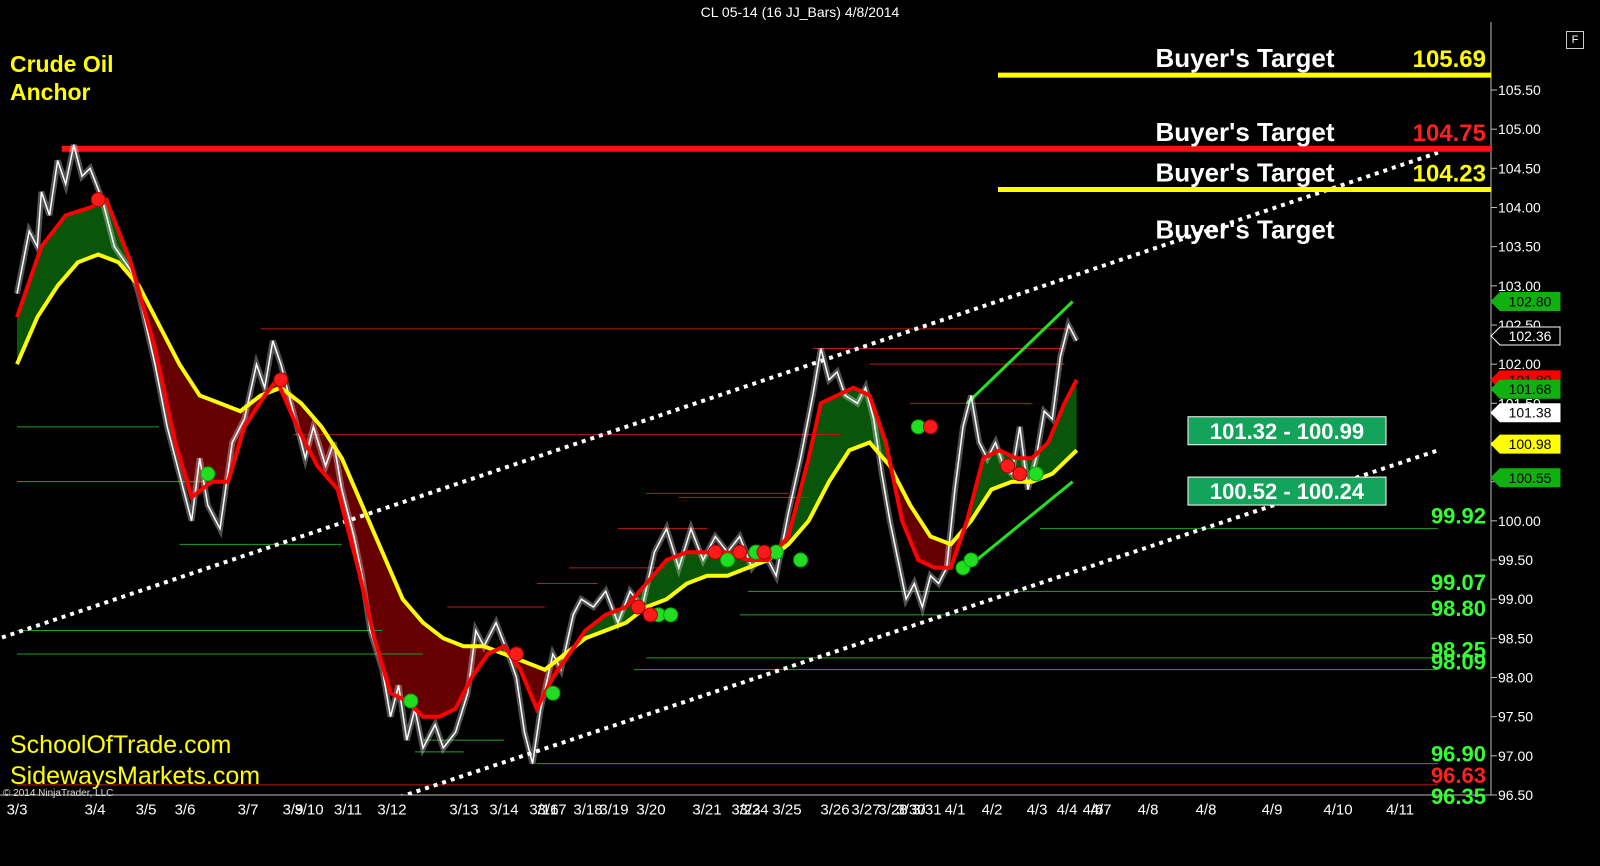 The image size is (1600, 866). Describe the element at coordinates (503, 809) in the screenshot. I see `x-tick-label-10: 3/14` at that location.